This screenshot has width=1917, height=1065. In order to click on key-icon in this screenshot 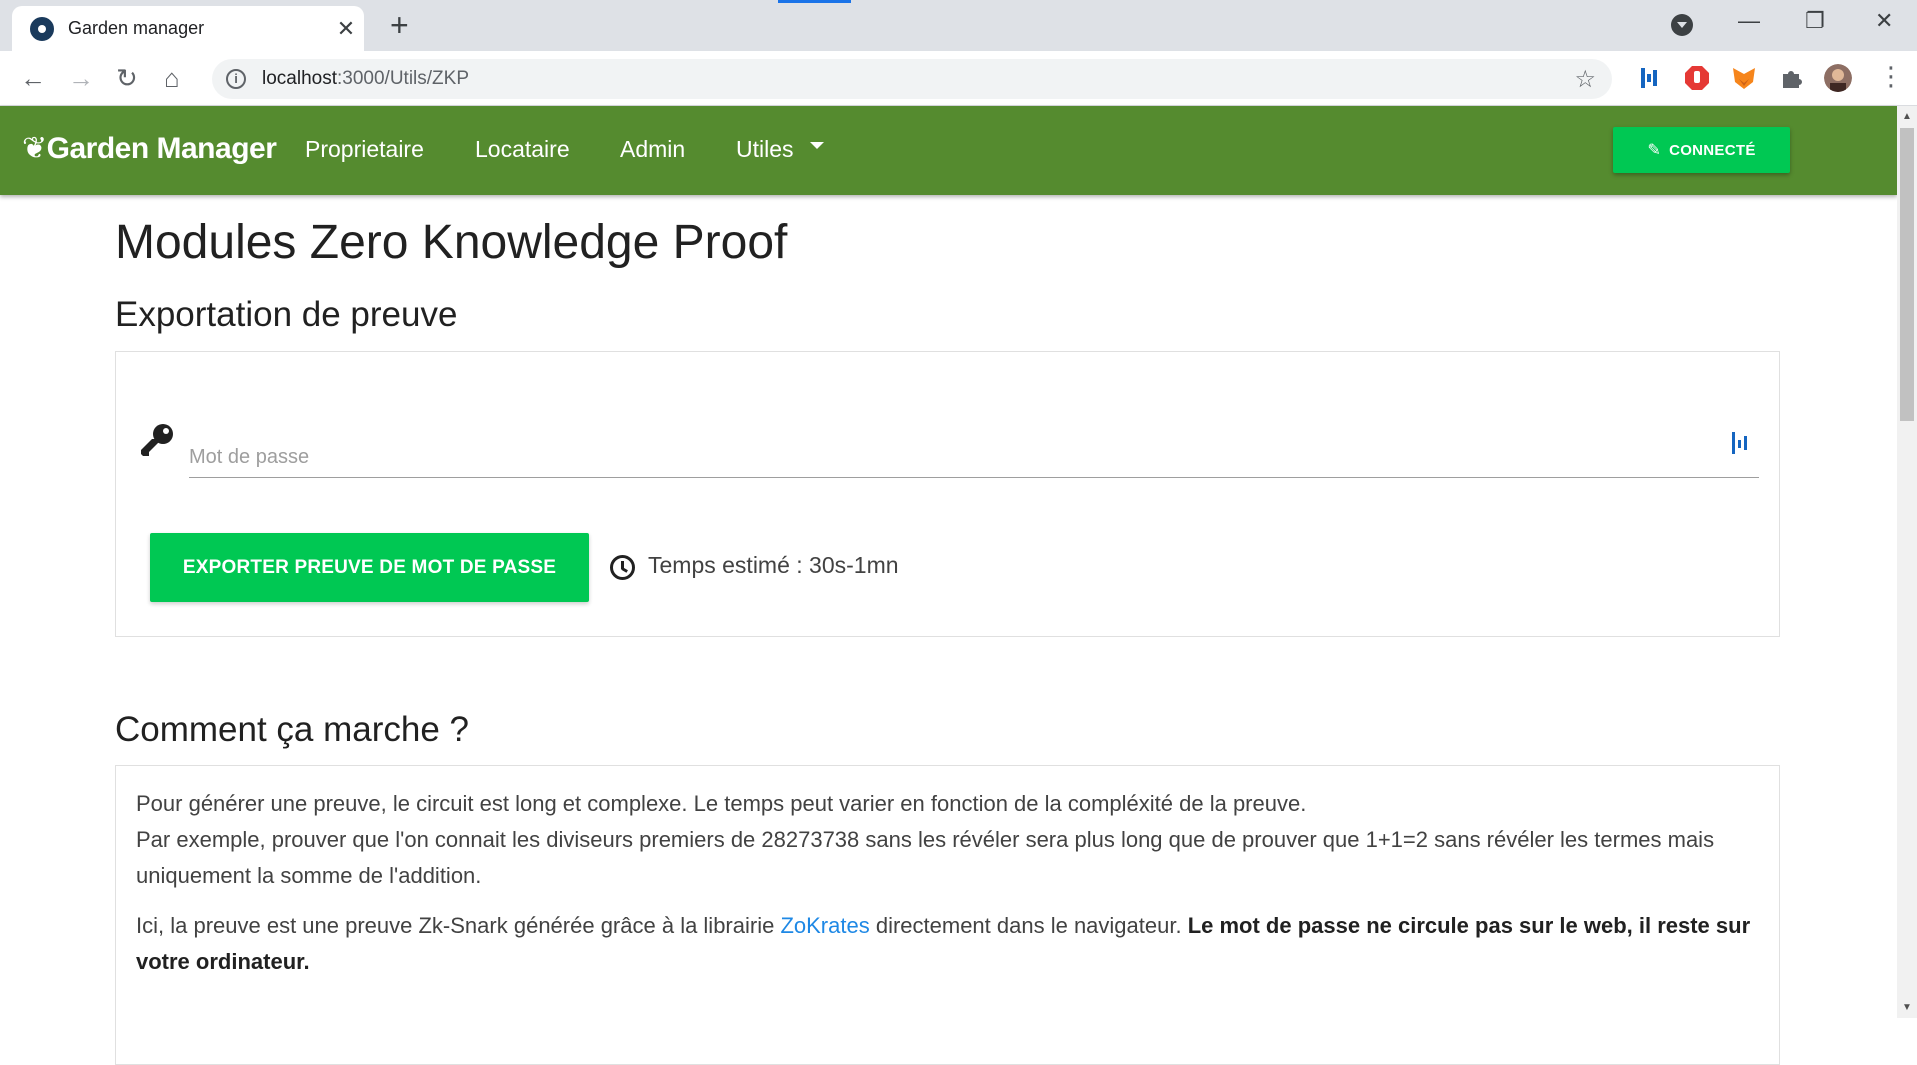, I will do `click(157, 440)`.